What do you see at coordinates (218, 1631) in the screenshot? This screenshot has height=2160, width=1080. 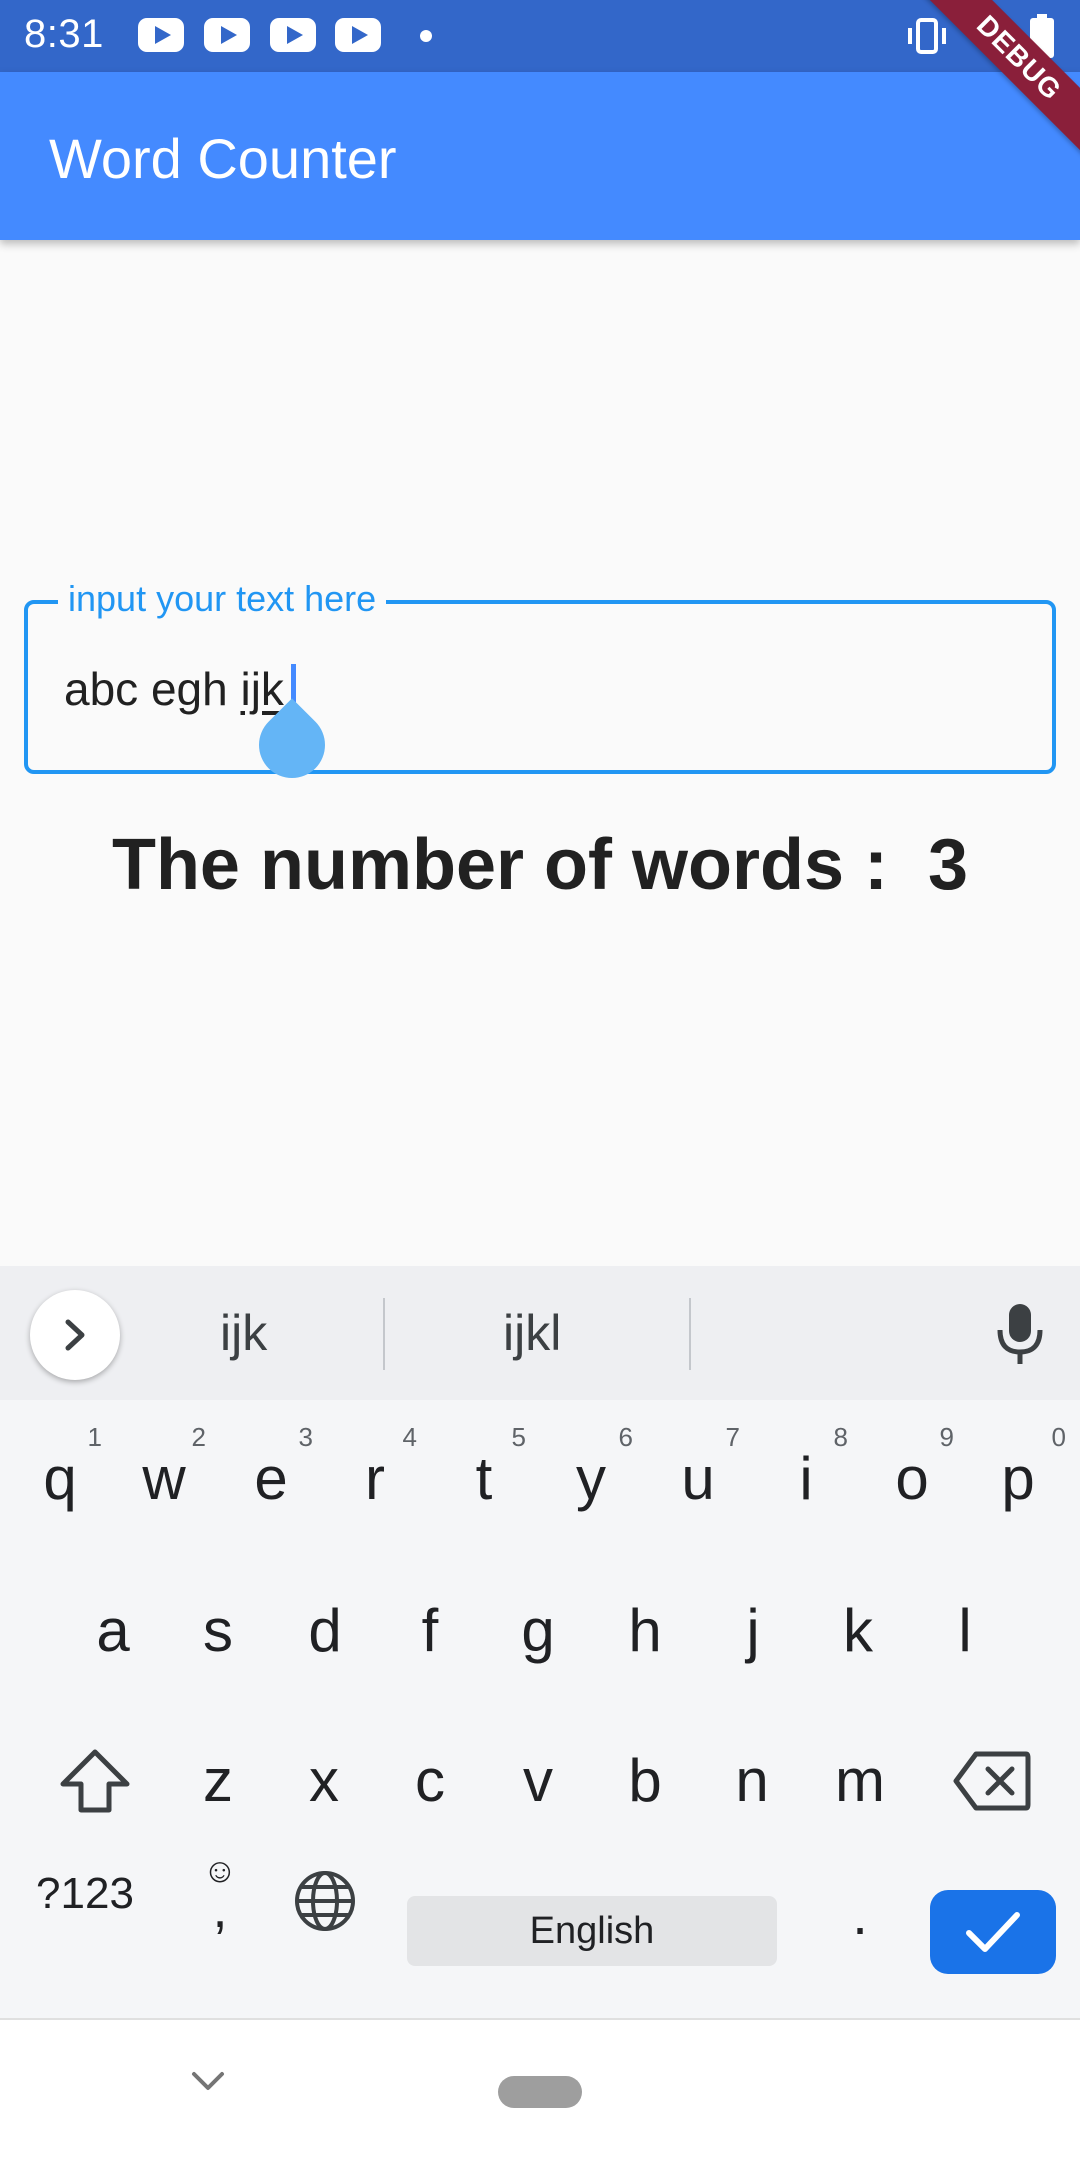 I see `key-s: s` at bounding box center [218, 1631].